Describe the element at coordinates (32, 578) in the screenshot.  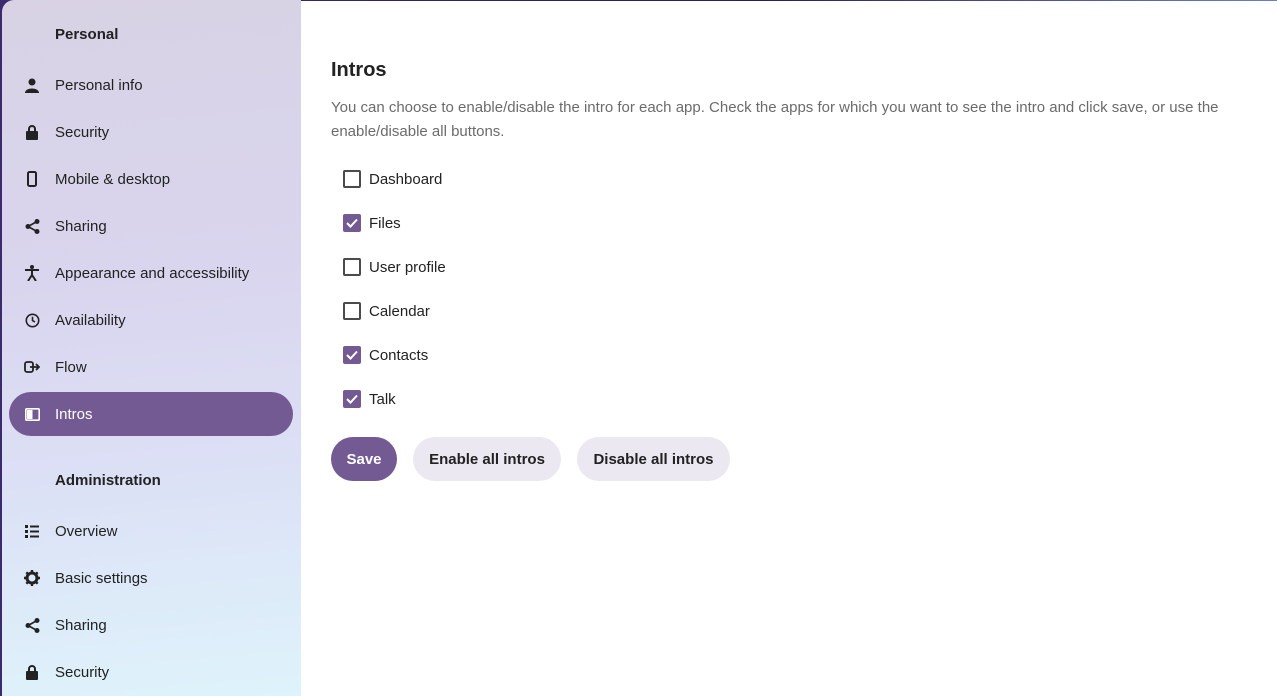
I see `gear-icon` at that location.